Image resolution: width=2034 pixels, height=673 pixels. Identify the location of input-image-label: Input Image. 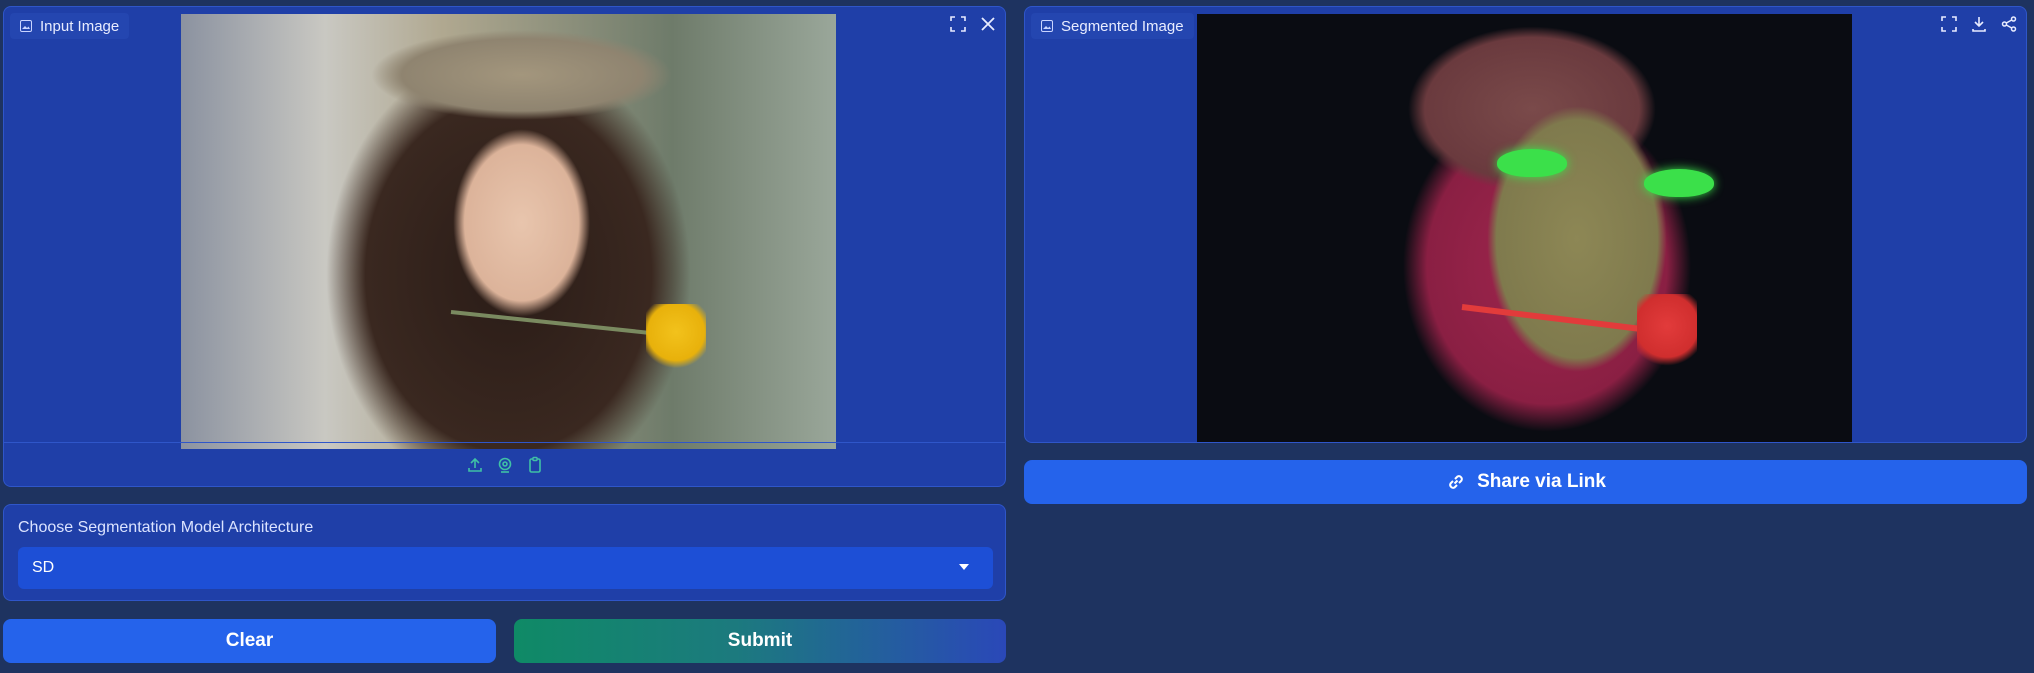
(80, 26).